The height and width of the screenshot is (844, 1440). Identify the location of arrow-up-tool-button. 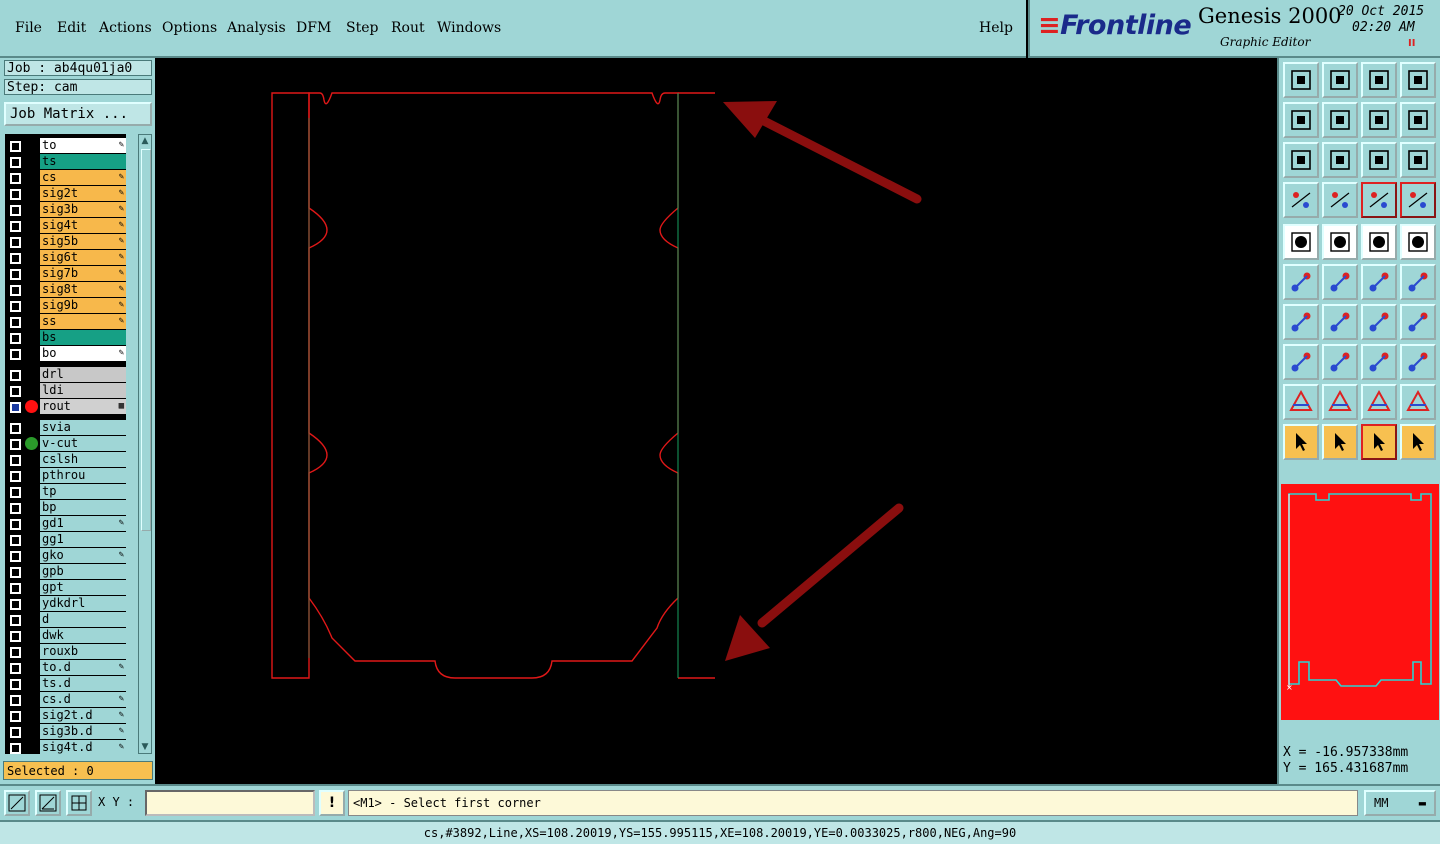
(1340, 402).